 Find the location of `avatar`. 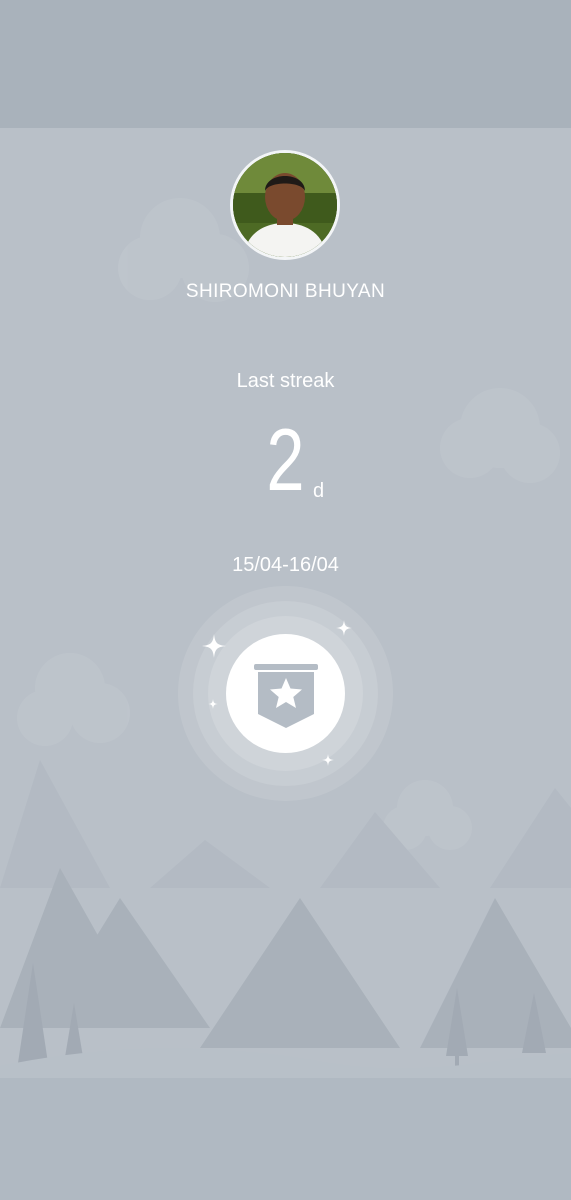

avatar is located at coordinates (285, 205).